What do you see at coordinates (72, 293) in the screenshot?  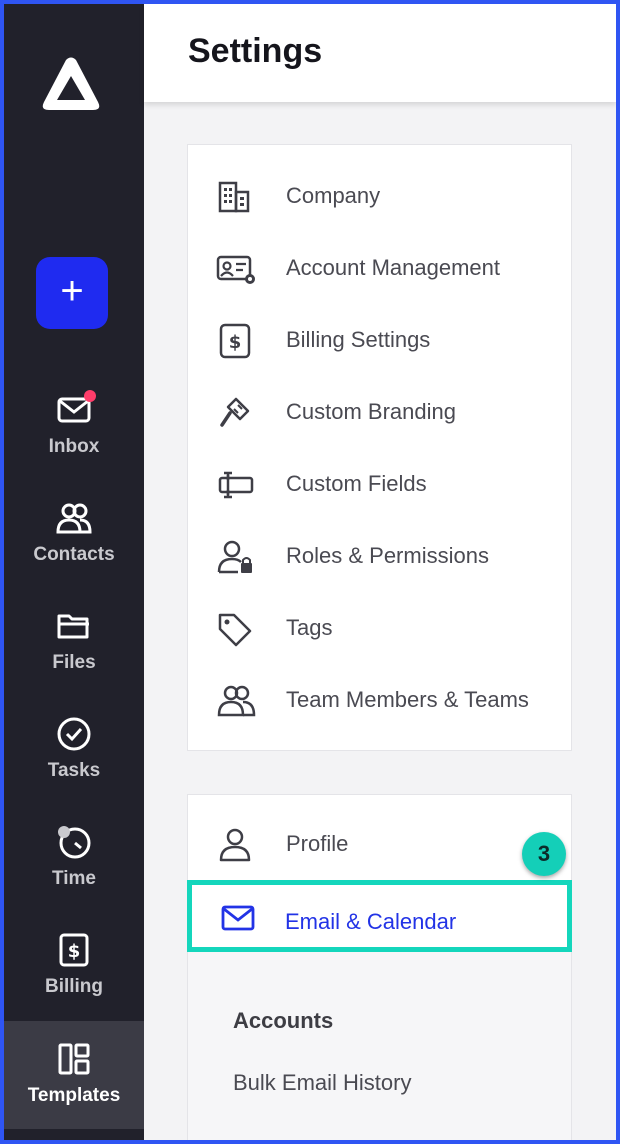 I see `create-button: +` at bounding box center [72, 293].